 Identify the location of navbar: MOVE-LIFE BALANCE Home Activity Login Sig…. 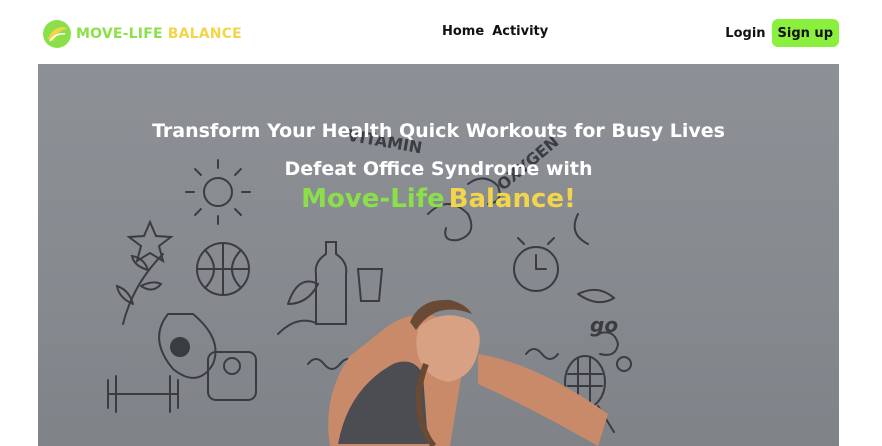
(441, 32).